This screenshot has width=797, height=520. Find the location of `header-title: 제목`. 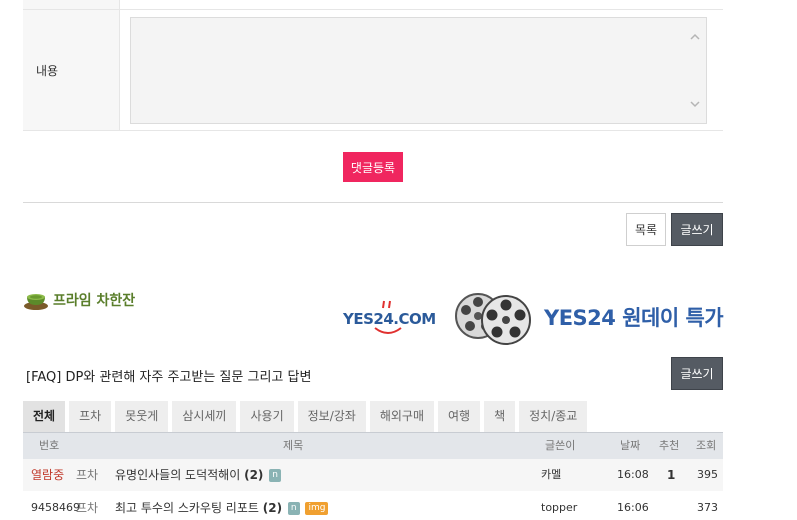

header-title: 제목 is located at coordinates (293, 445).